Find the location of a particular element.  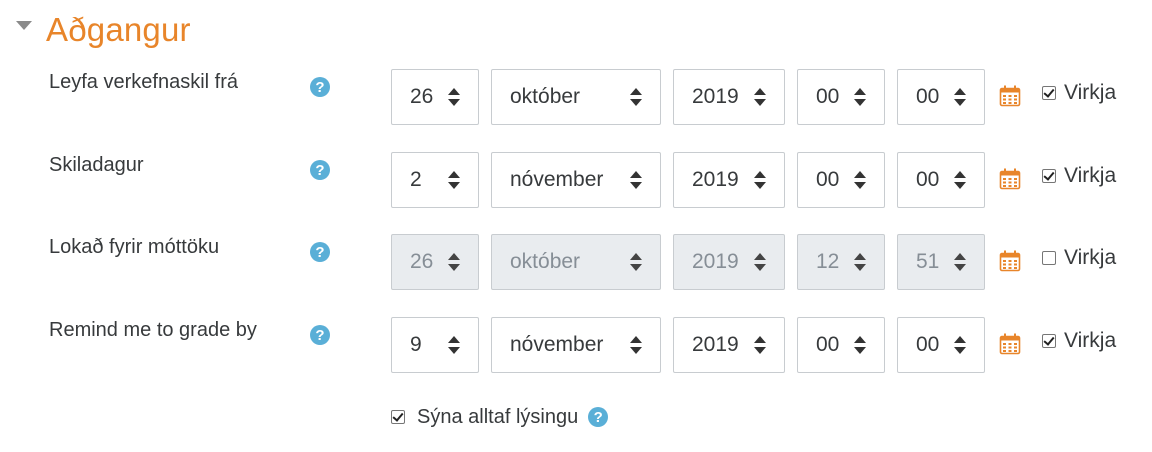

day-select: 9 is located at coordinates (435, 345).